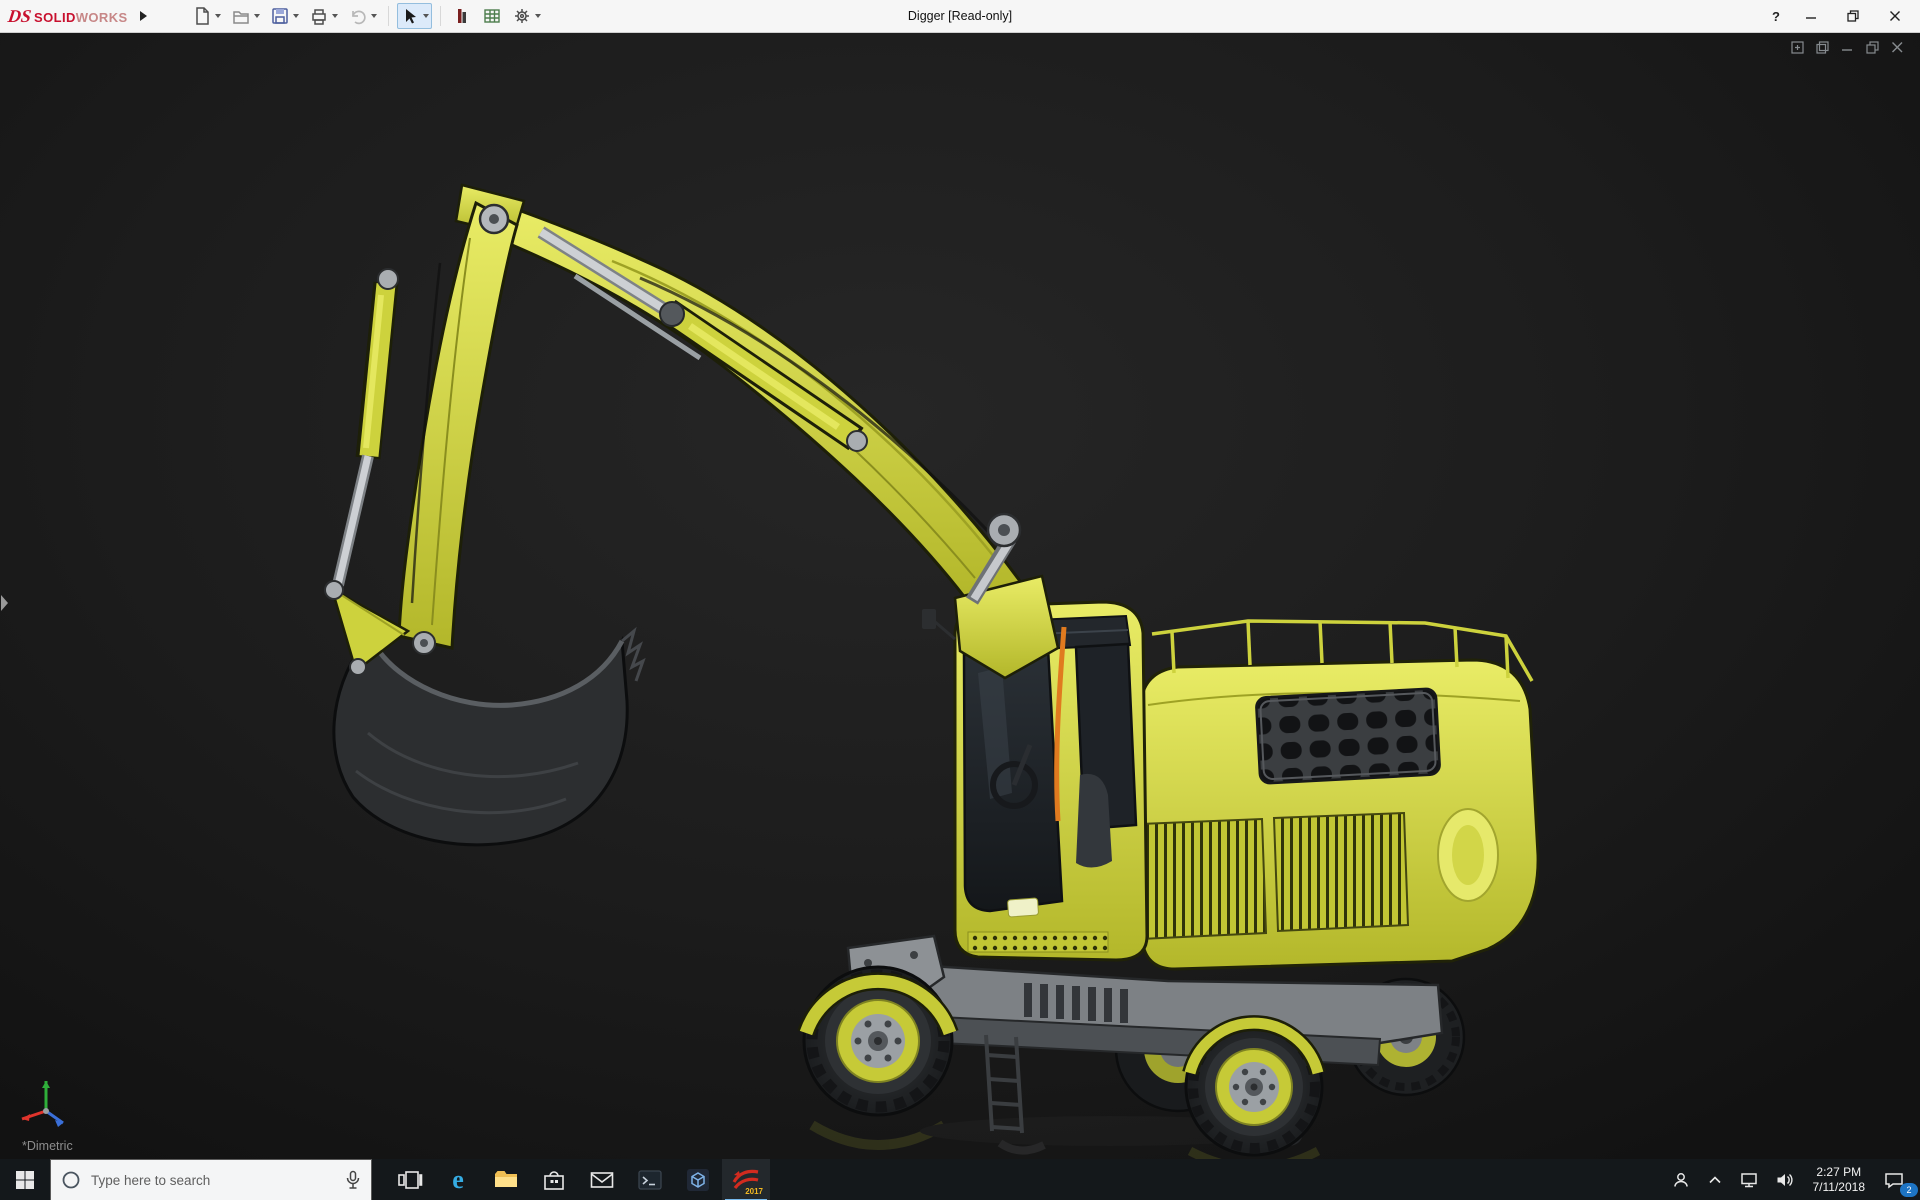 The height and width of the screenshot is (1200, 1920). I want to click on menu-flyout-arrow, so click(143, 16).